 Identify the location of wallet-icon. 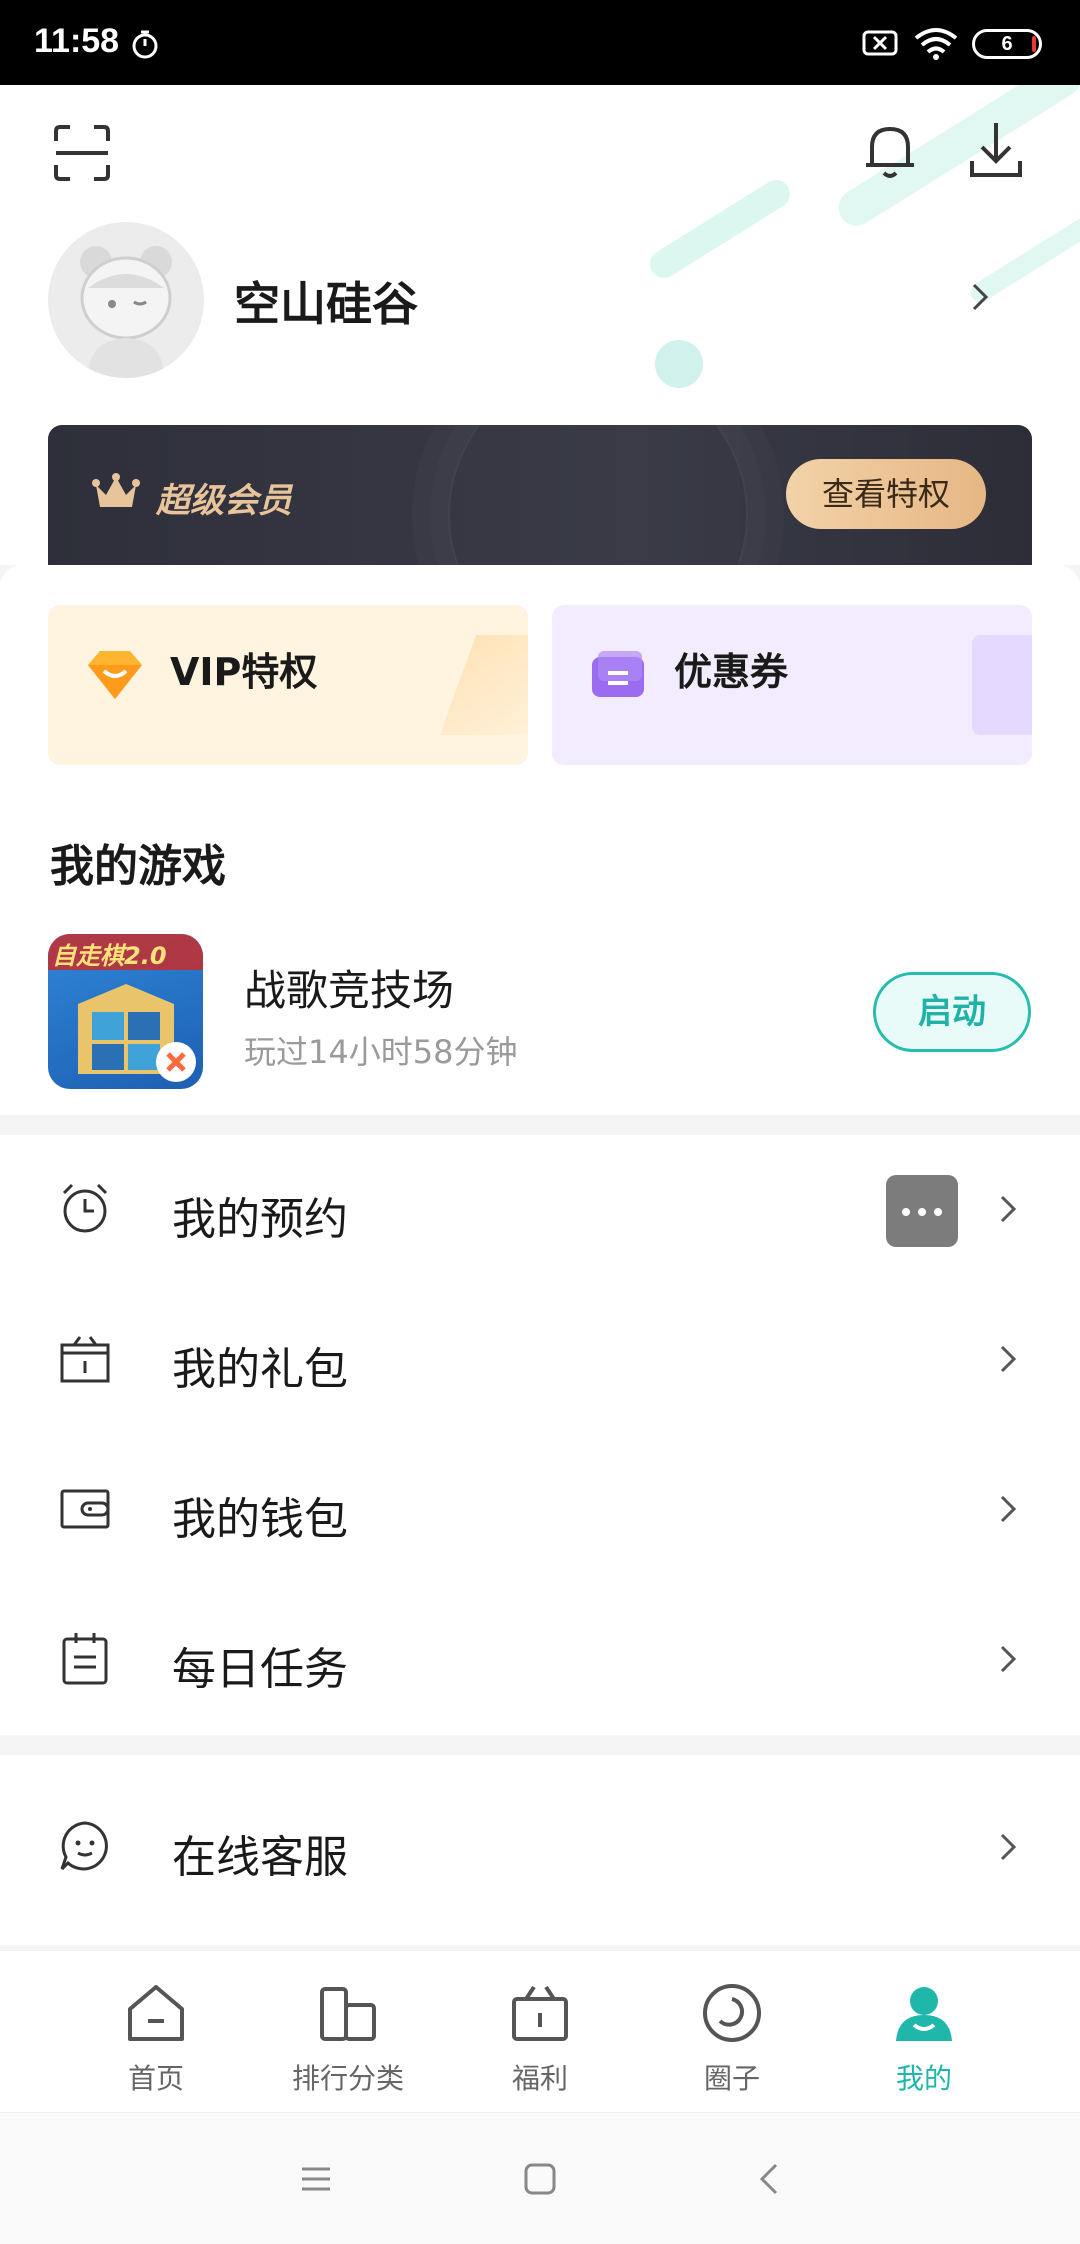
(85, 1509).